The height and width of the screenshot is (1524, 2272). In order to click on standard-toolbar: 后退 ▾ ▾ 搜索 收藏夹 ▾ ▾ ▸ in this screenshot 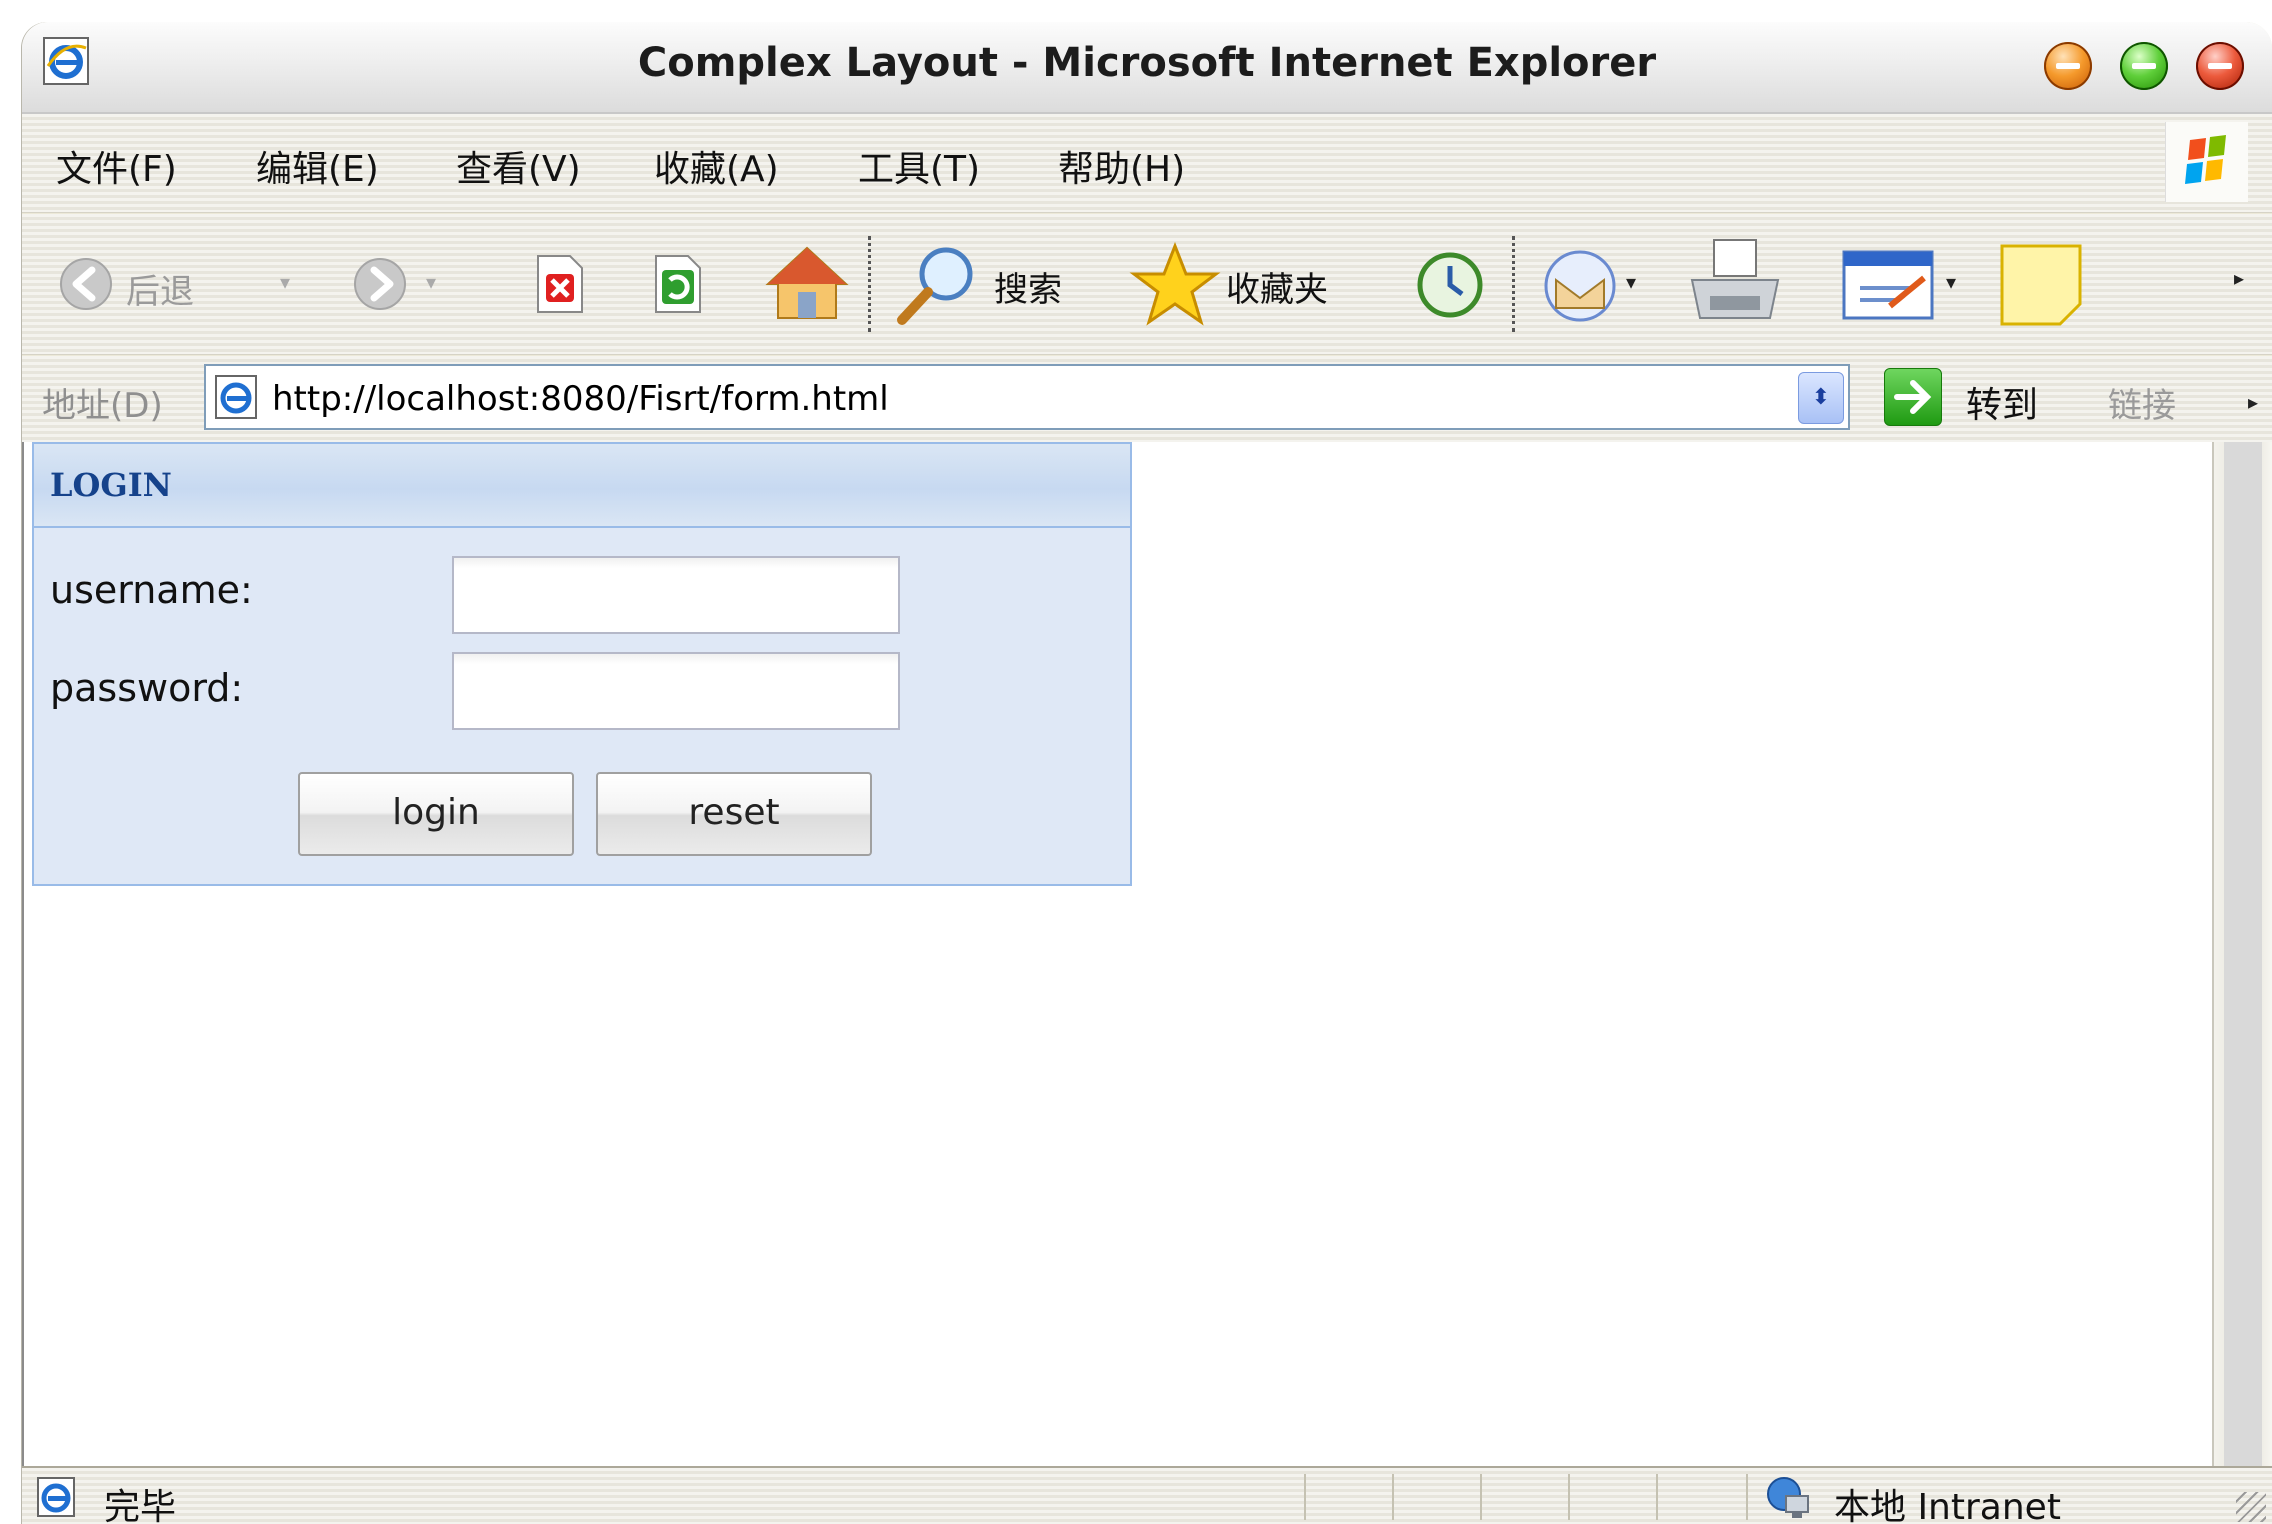, I will do `click(1147, 284)`.